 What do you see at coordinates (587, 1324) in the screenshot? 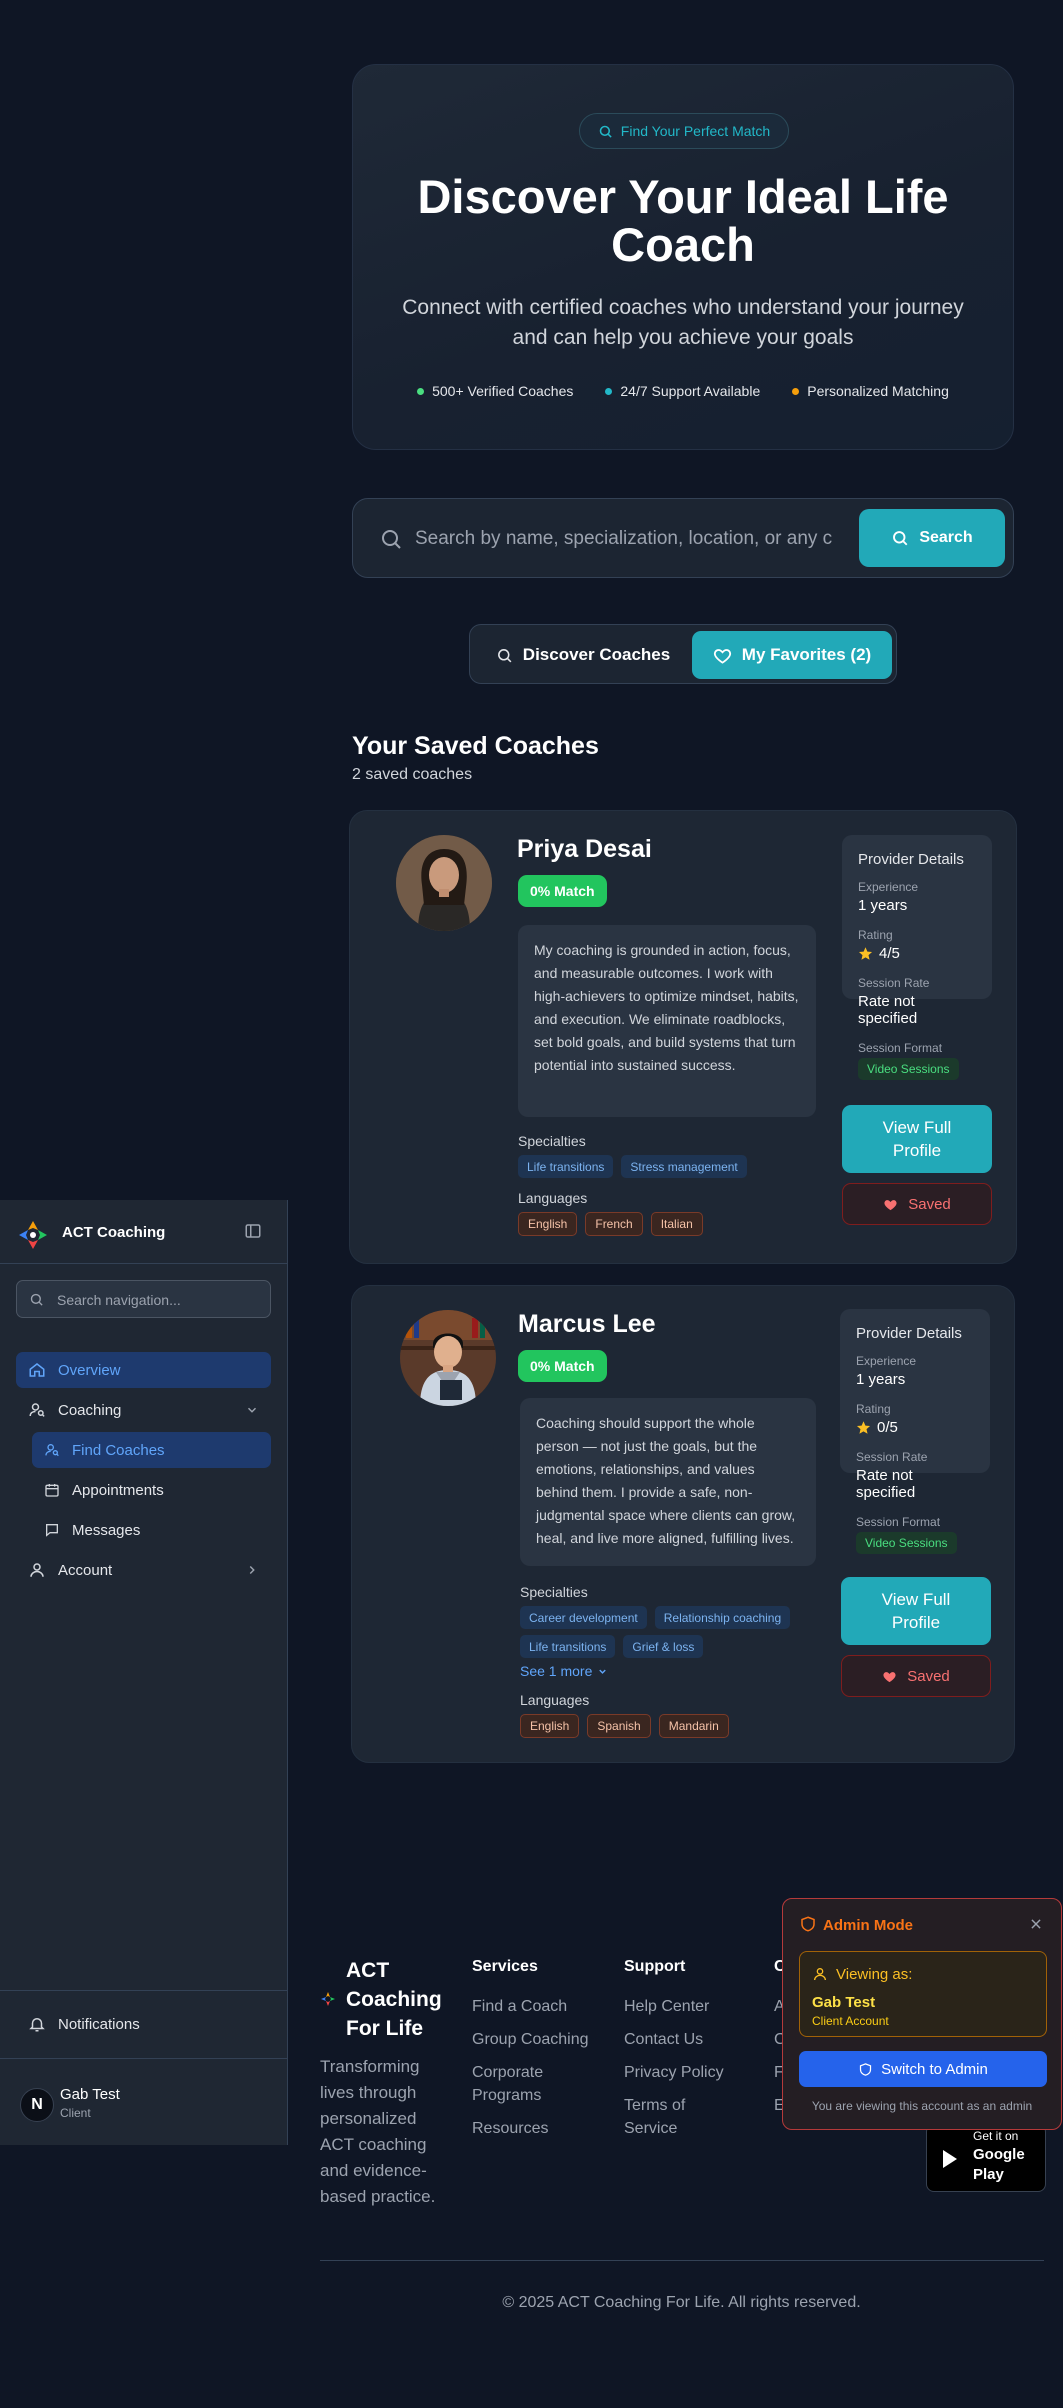
I see `coach-name: Marcus Lee` at bounding box center [587, 1324].